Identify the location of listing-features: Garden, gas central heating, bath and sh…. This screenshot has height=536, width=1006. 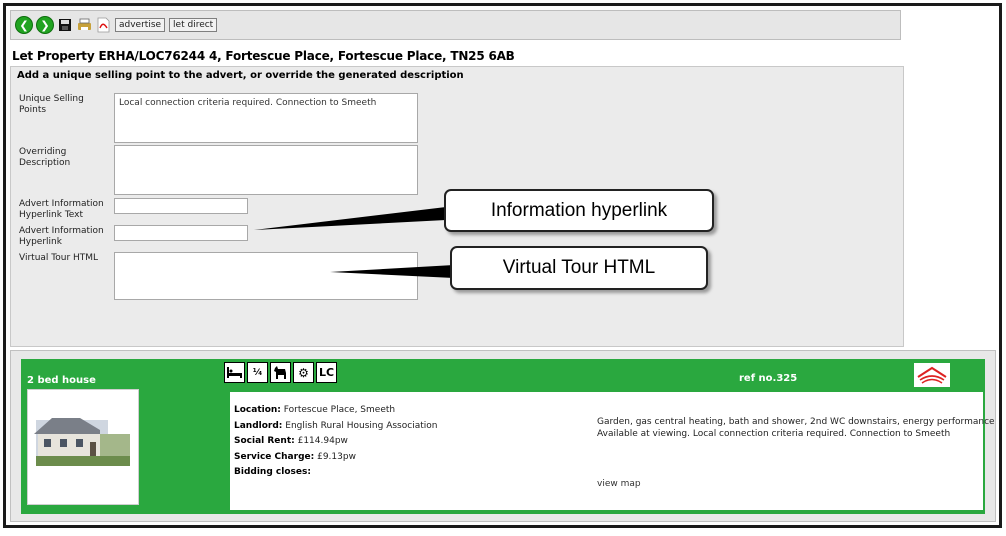
(796, 422).